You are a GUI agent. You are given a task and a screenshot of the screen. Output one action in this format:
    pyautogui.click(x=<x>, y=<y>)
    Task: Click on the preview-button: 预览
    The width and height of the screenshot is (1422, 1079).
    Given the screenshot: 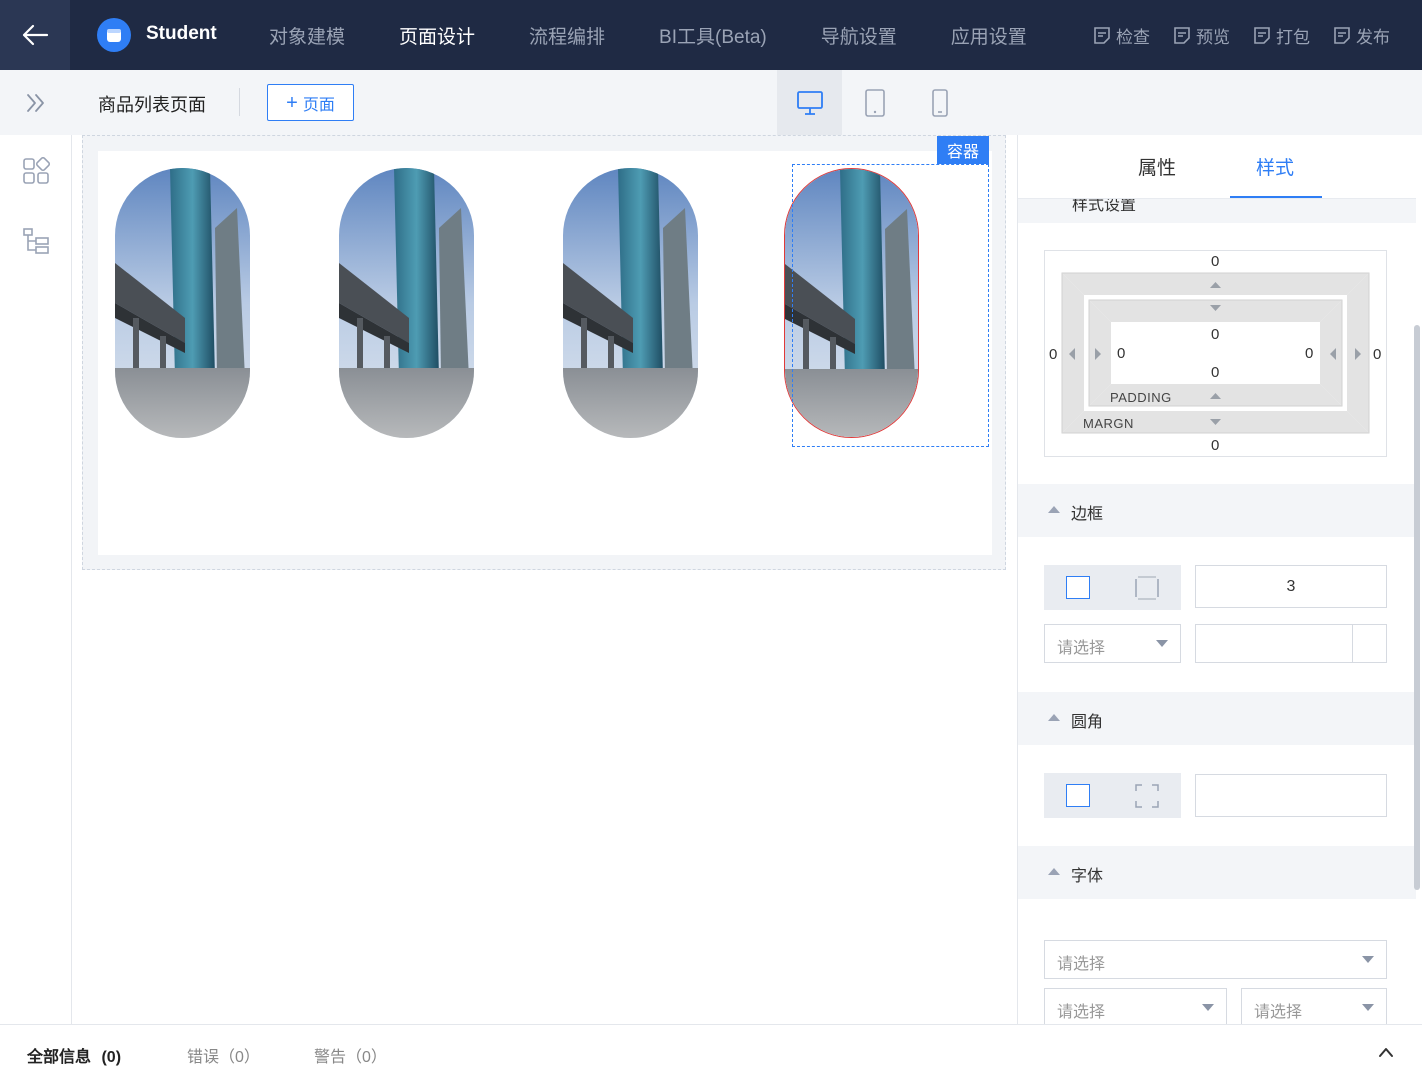 What is the action you would take?
    pyautogui.click(x=1201, y=35)
    